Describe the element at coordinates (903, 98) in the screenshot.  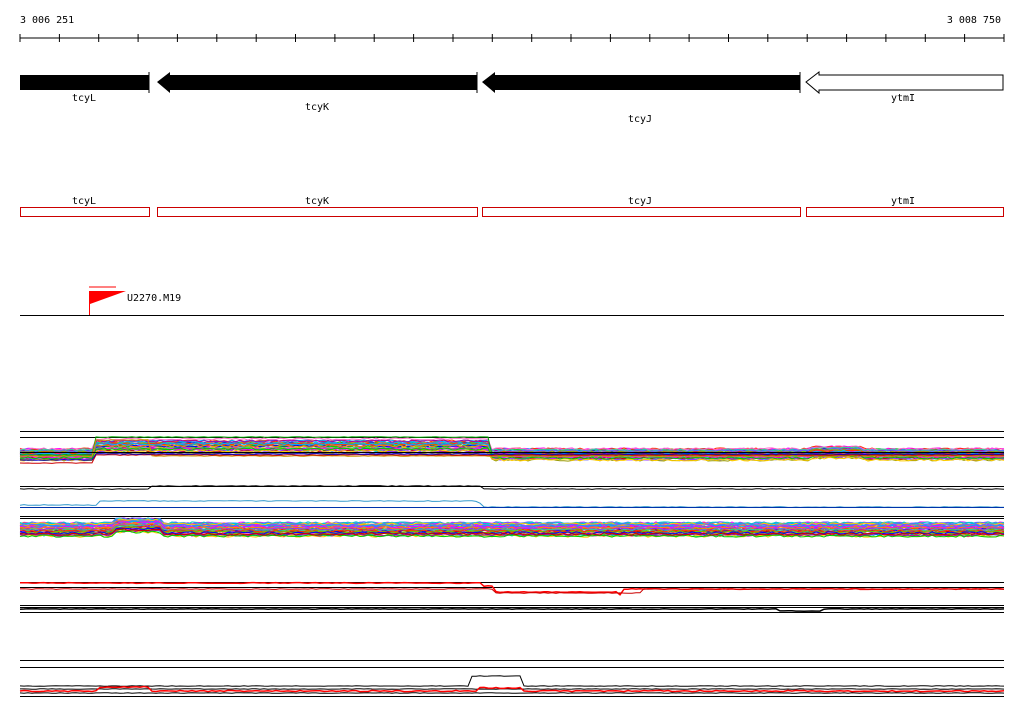
I see `gene-label-ytmI: ytmI` at that location.